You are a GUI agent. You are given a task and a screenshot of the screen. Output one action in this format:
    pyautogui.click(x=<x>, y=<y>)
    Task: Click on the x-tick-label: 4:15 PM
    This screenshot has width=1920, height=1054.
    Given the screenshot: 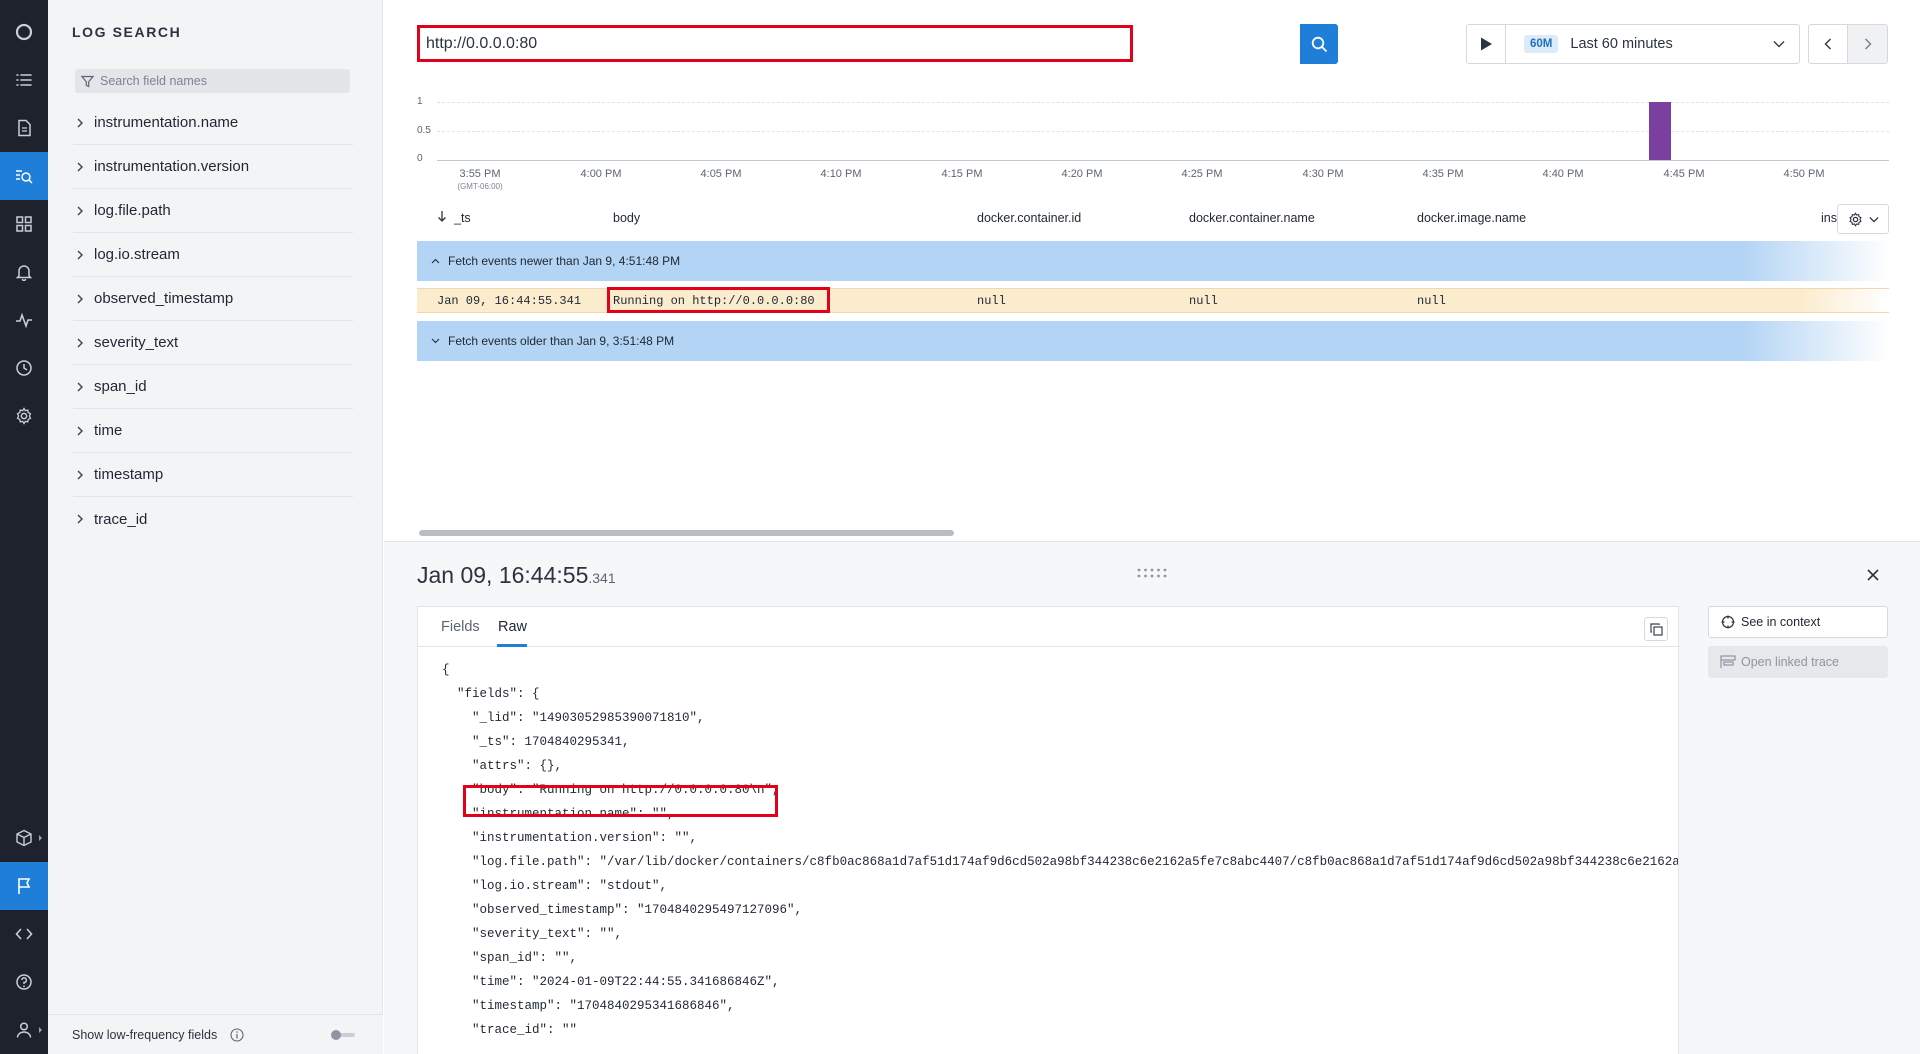 What is the action you would take?
    pyautogui.click(x=962, y=174)
    